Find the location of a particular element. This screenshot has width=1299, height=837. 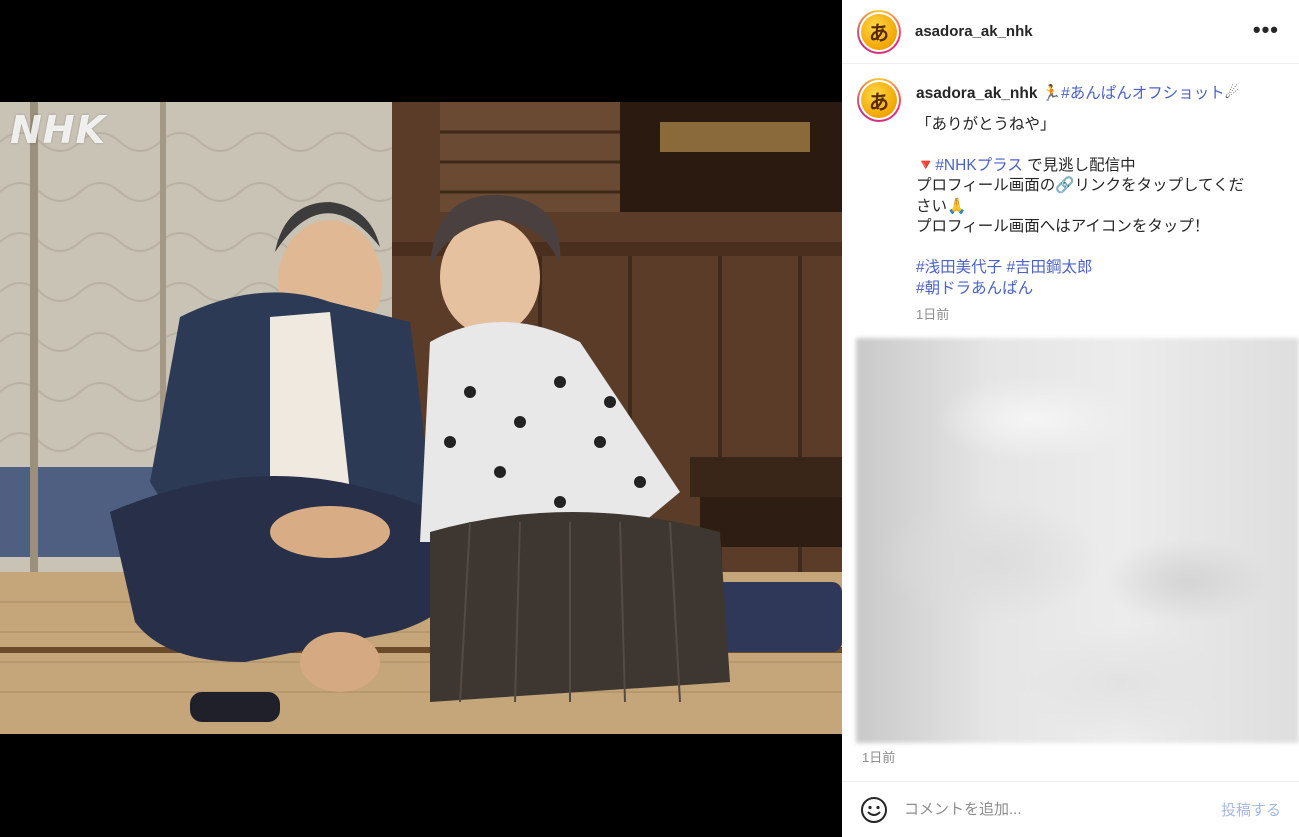

more-horizontal-icon: ••• is located at coordinates (1266, 30).